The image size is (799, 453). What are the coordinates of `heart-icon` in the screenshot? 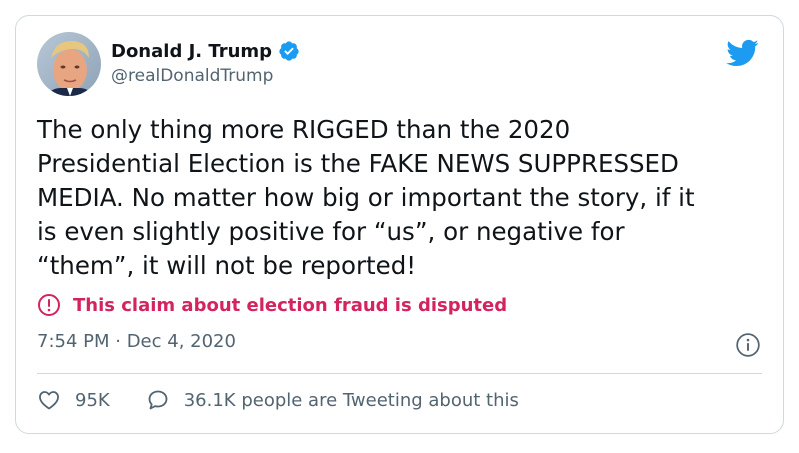 It's located at (49, 400).